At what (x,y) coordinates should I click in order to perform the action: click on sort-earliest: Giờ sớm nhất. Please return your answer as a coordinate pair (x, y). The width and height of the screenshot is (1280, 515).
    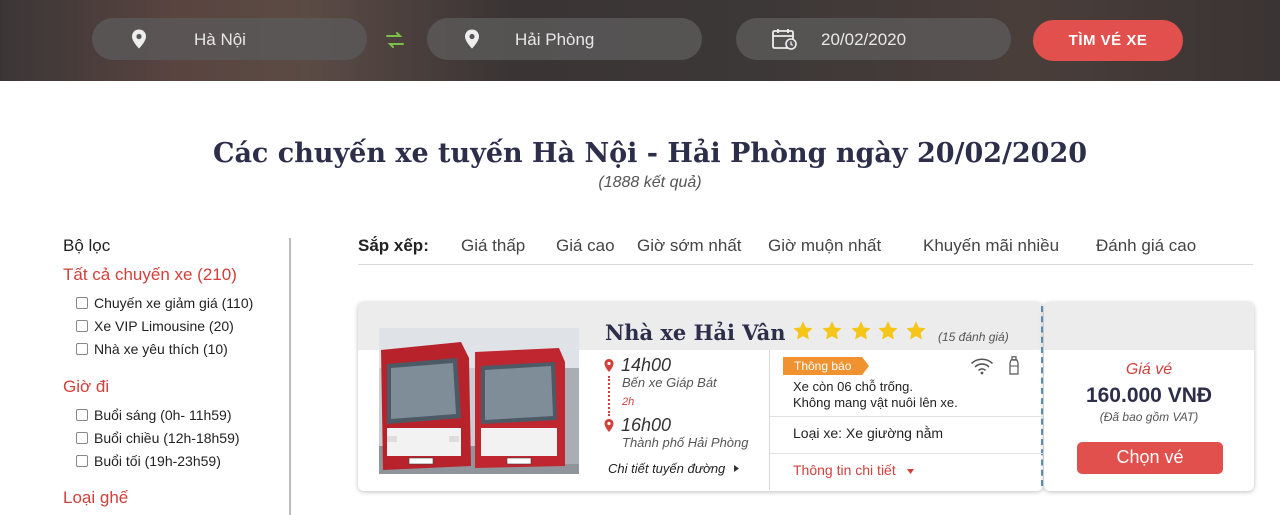
    Looking at the image, I should click on (689, 246).